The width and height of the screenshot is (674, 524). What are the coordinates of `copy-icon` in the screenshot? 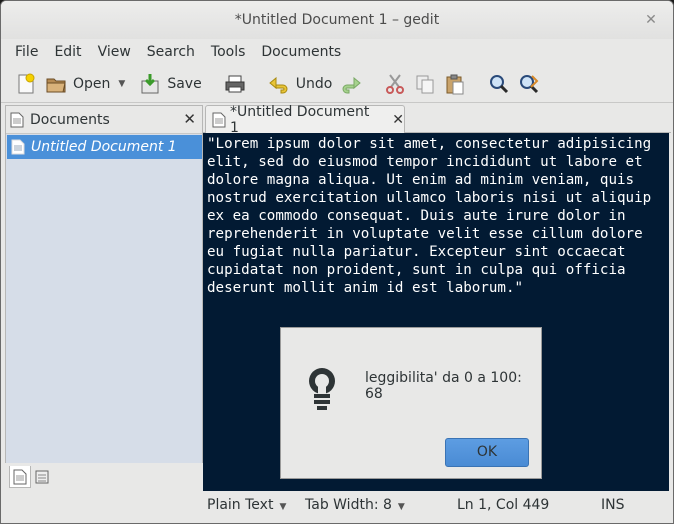 It's located at (425, 84).